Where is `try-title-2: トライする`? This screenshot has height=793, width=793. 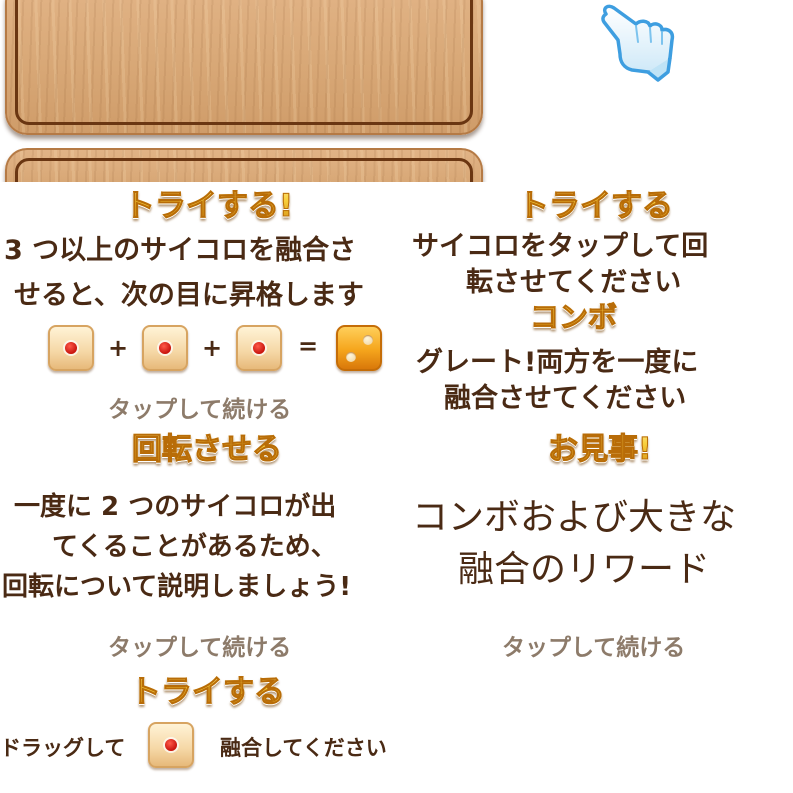
try-title-2: トライする is located at coordinates (596, 202).